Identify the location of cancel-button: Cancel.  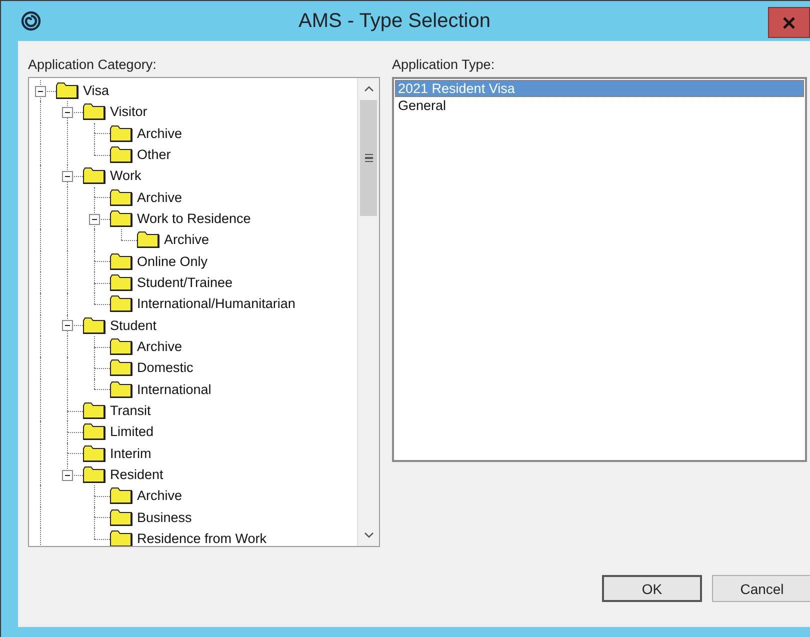
(761, 588).